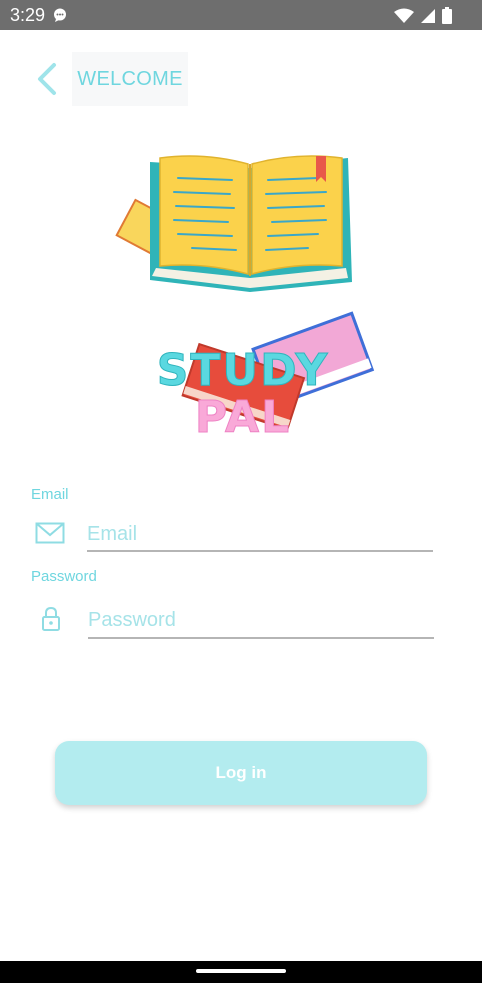 This screenshot has width=482, height=983. Describe the element at coordinates (243, 370) in the screenshot. I see `logo-line-study: STUDY` at that location.